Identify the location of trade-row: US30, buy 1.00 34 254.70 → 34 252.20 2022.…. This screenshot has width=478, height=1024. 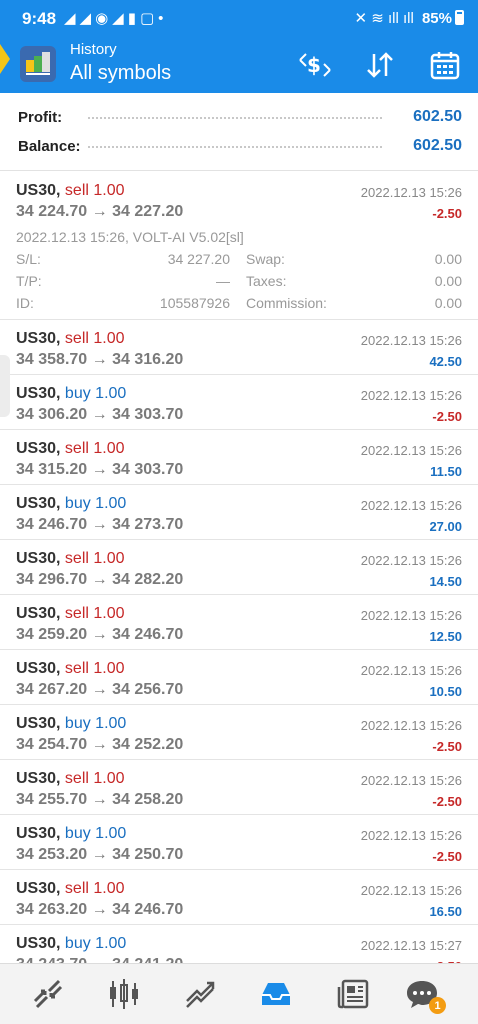
(239, 732).